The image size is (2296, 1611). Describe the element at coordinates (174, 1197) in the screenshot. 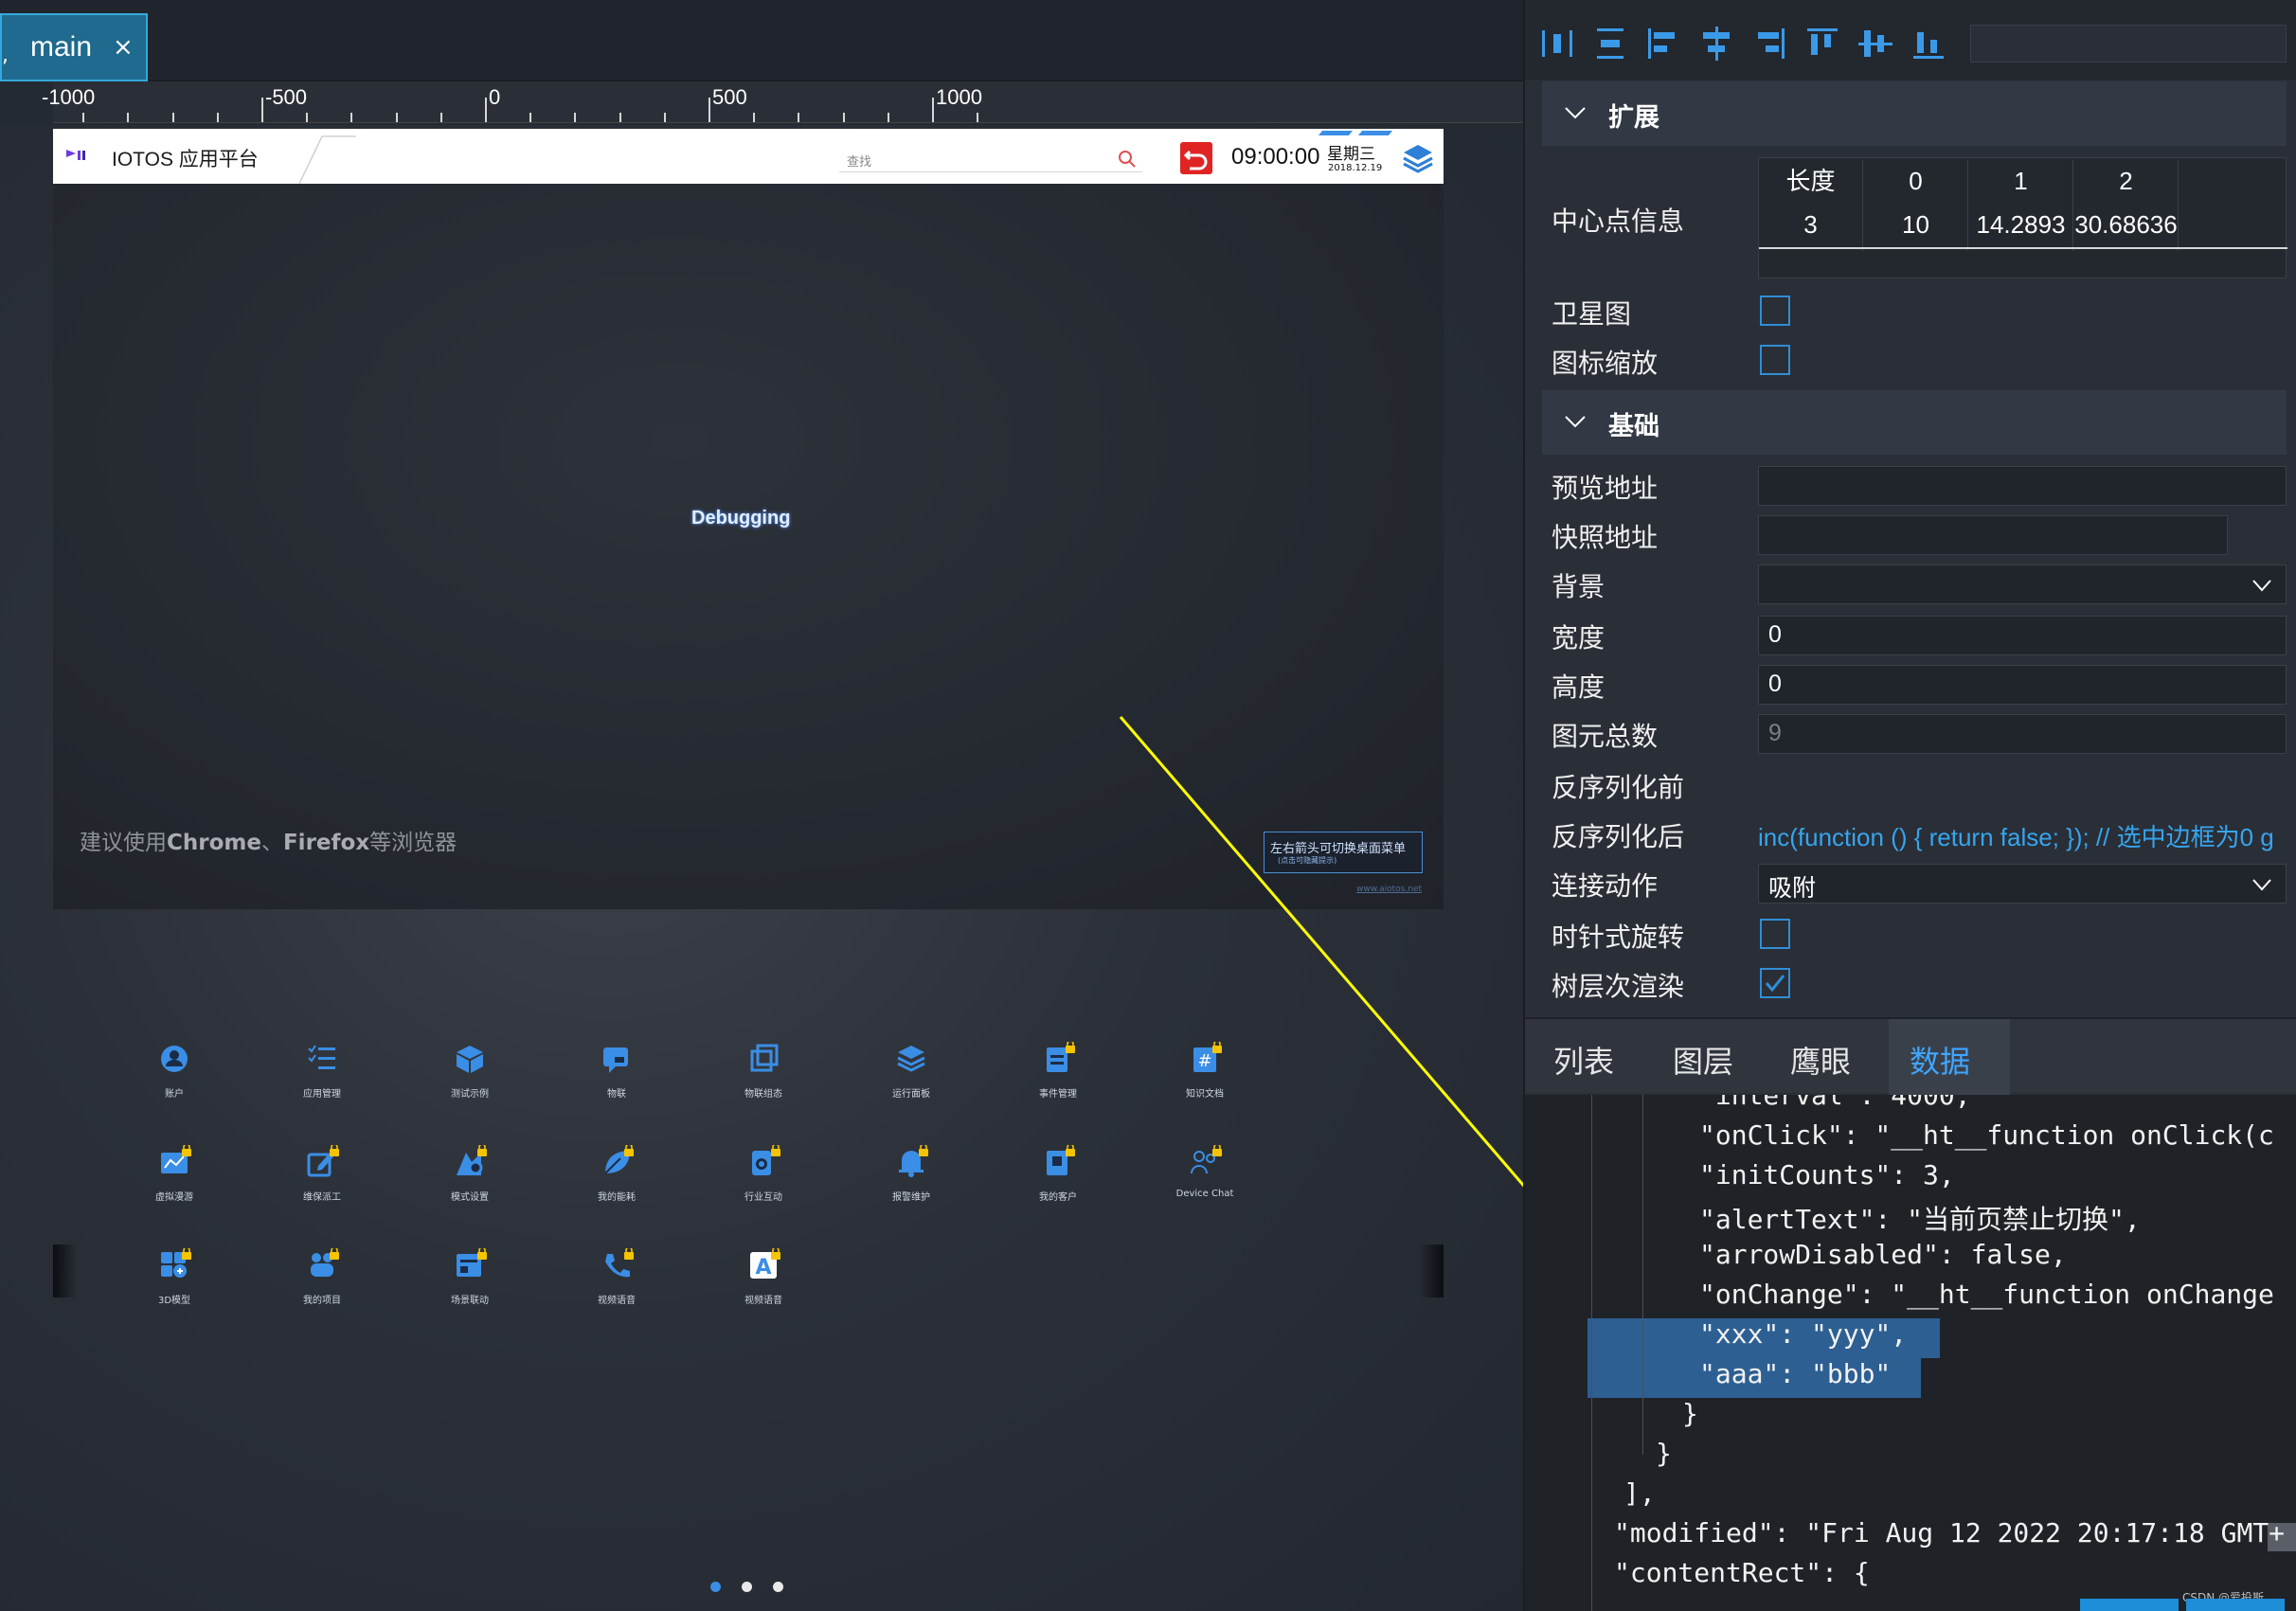

I see `desktop-app-label: 虚拟漫游` at that location.